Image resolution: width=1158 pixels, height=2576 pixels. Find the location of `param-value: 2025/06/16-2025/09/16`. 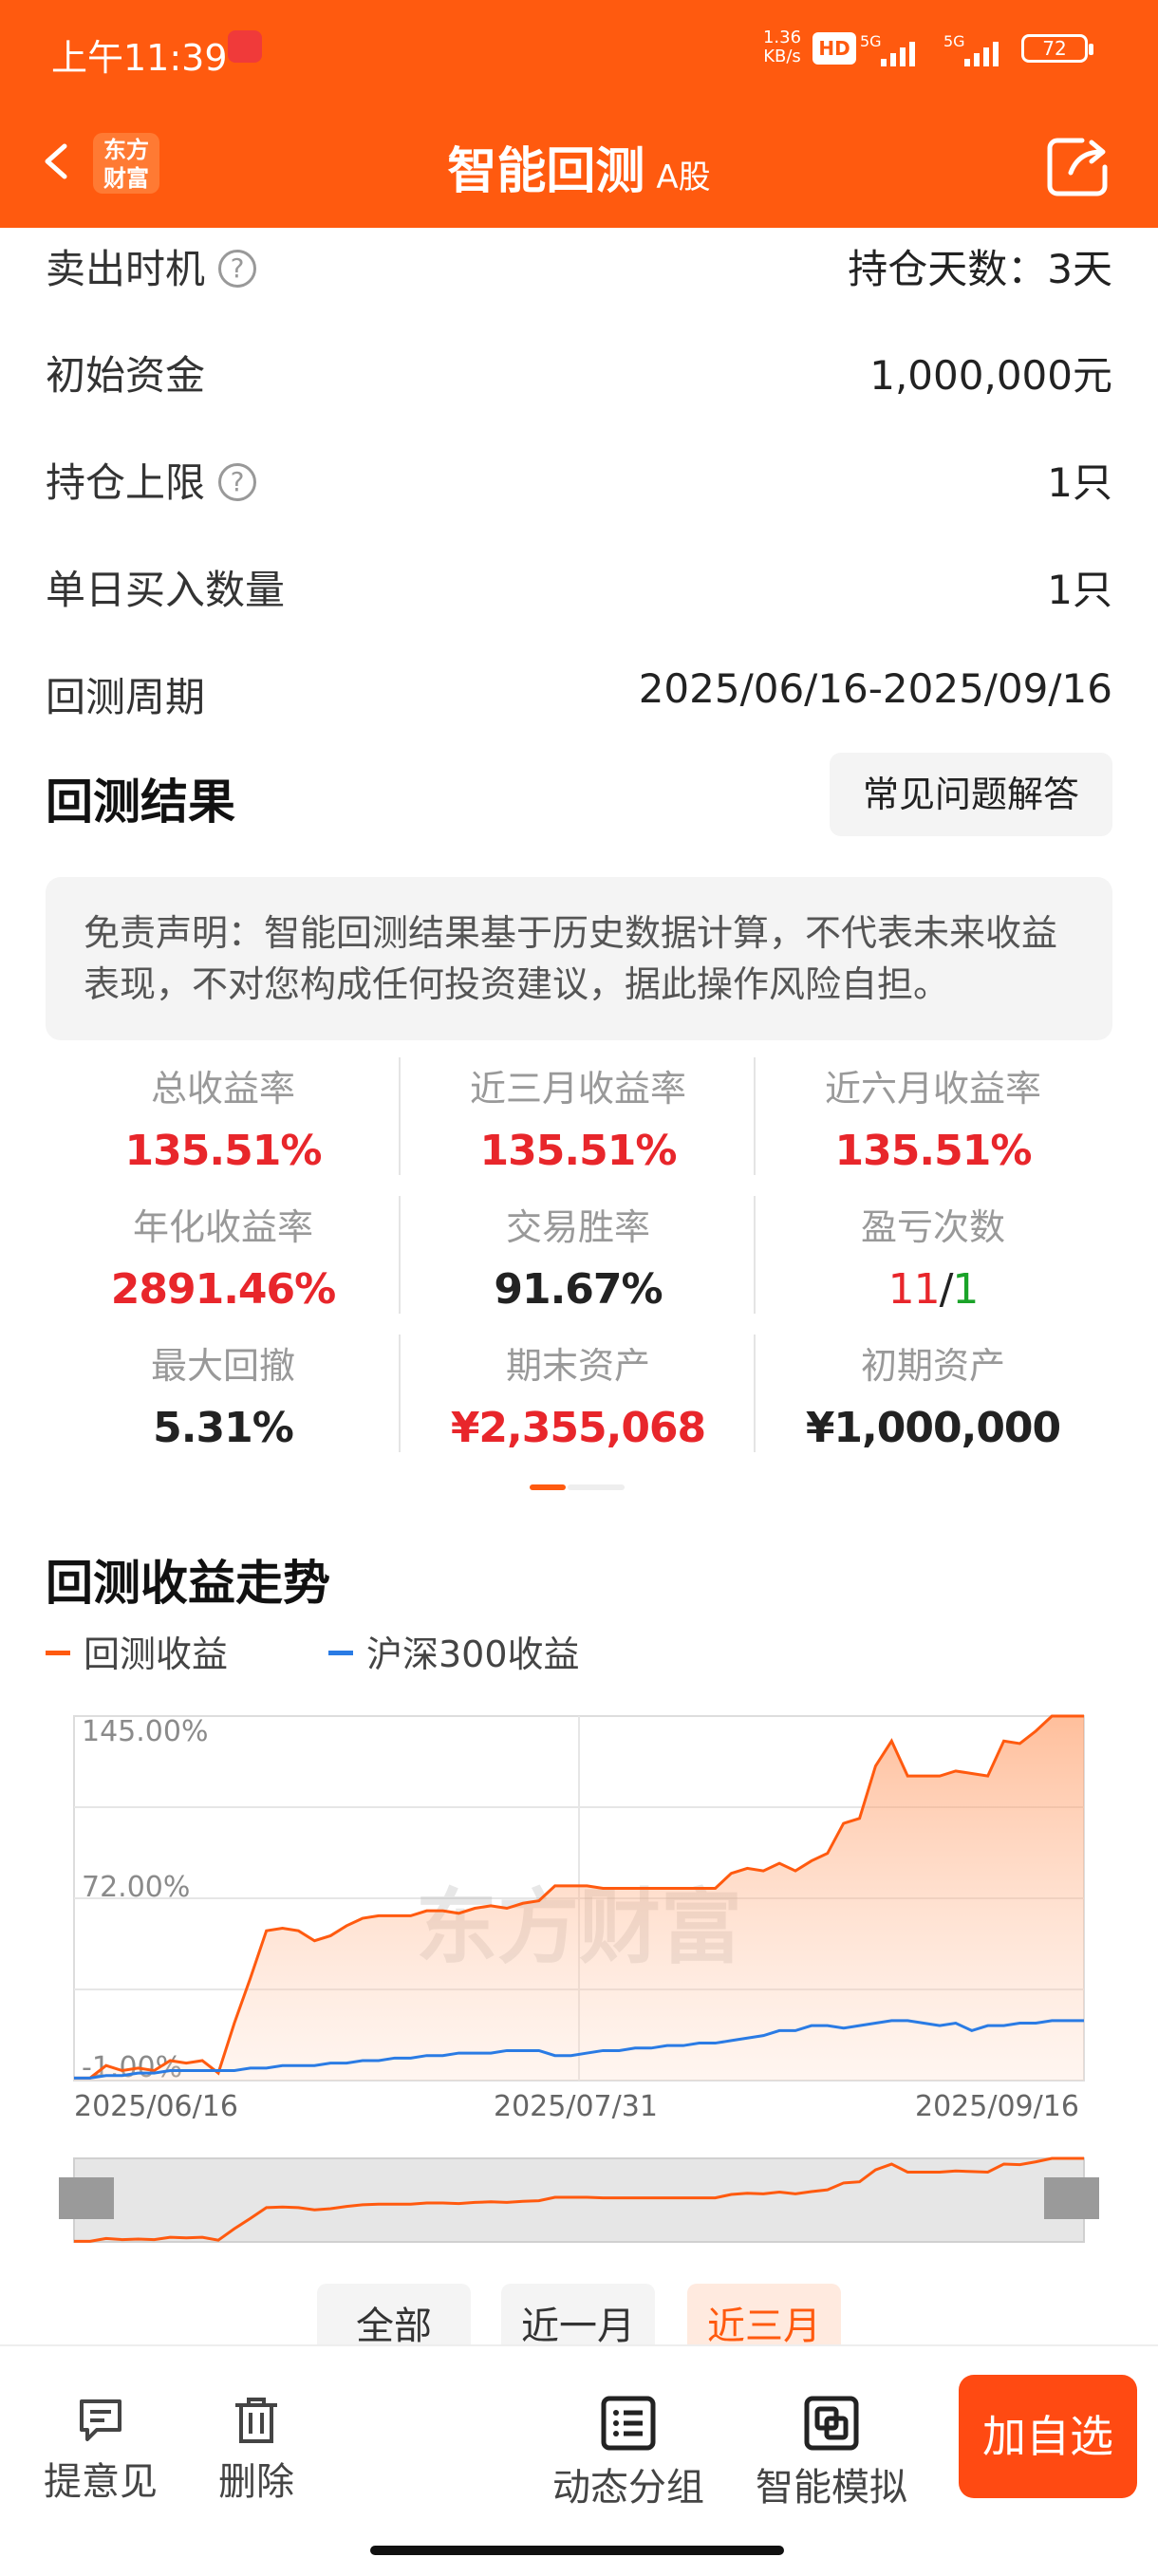

param-value: 2025/06/16-2025/09/16 is located at coordinates (875, 688).